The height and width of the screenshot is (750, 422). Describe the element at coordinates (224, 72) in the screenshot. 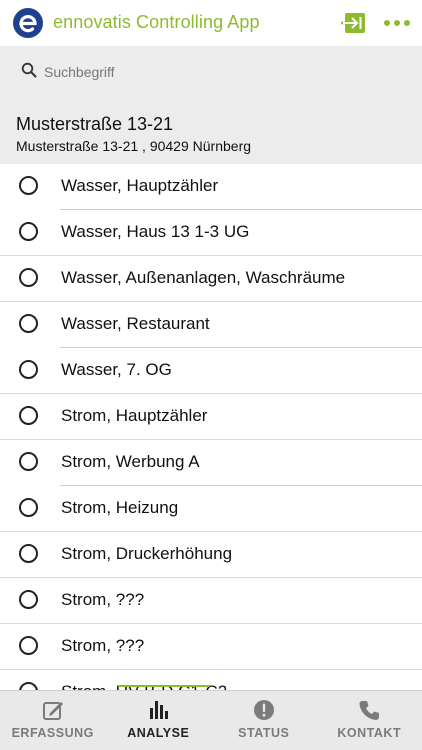

I see `search-input` at that location.